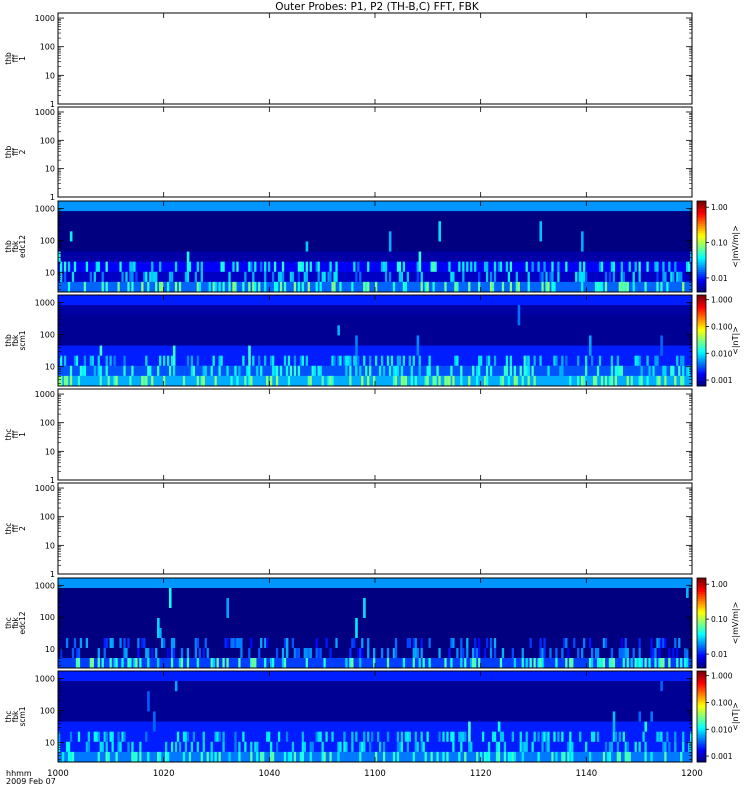 The image size is (750, 804). I want to click on time-tick-label: 1040, so click(270, 774).